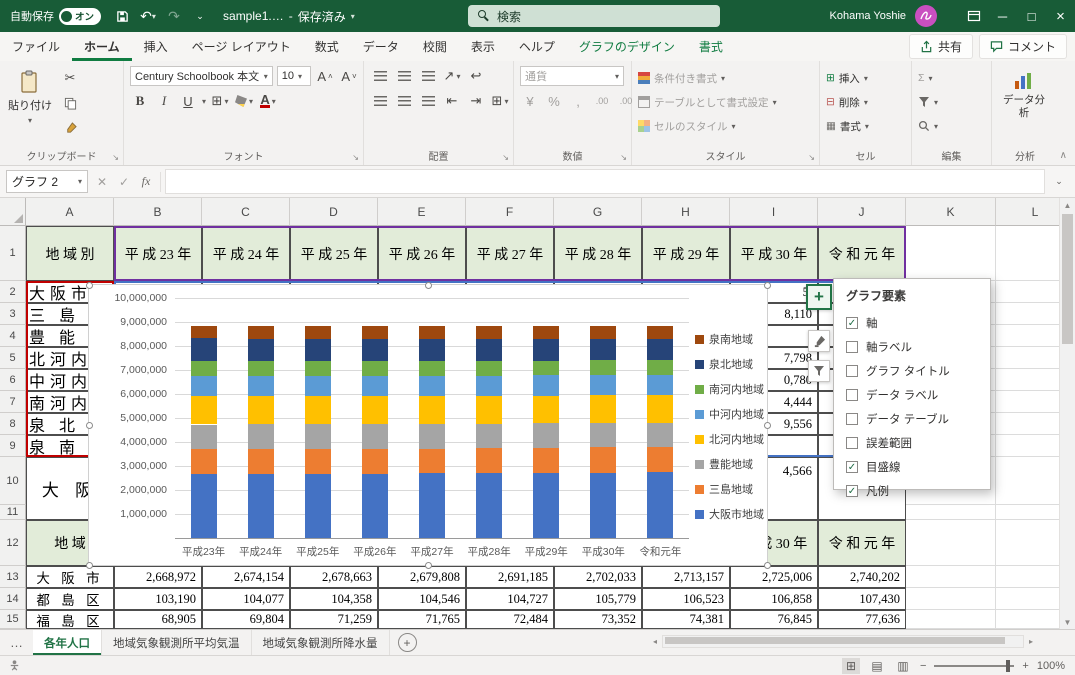 This screenshot has height=675, width=1075. What do you see at coordinates (952, 102) in the screenshot?
I see `sort-filter-button: ▾` at bounding box center [952, 102].